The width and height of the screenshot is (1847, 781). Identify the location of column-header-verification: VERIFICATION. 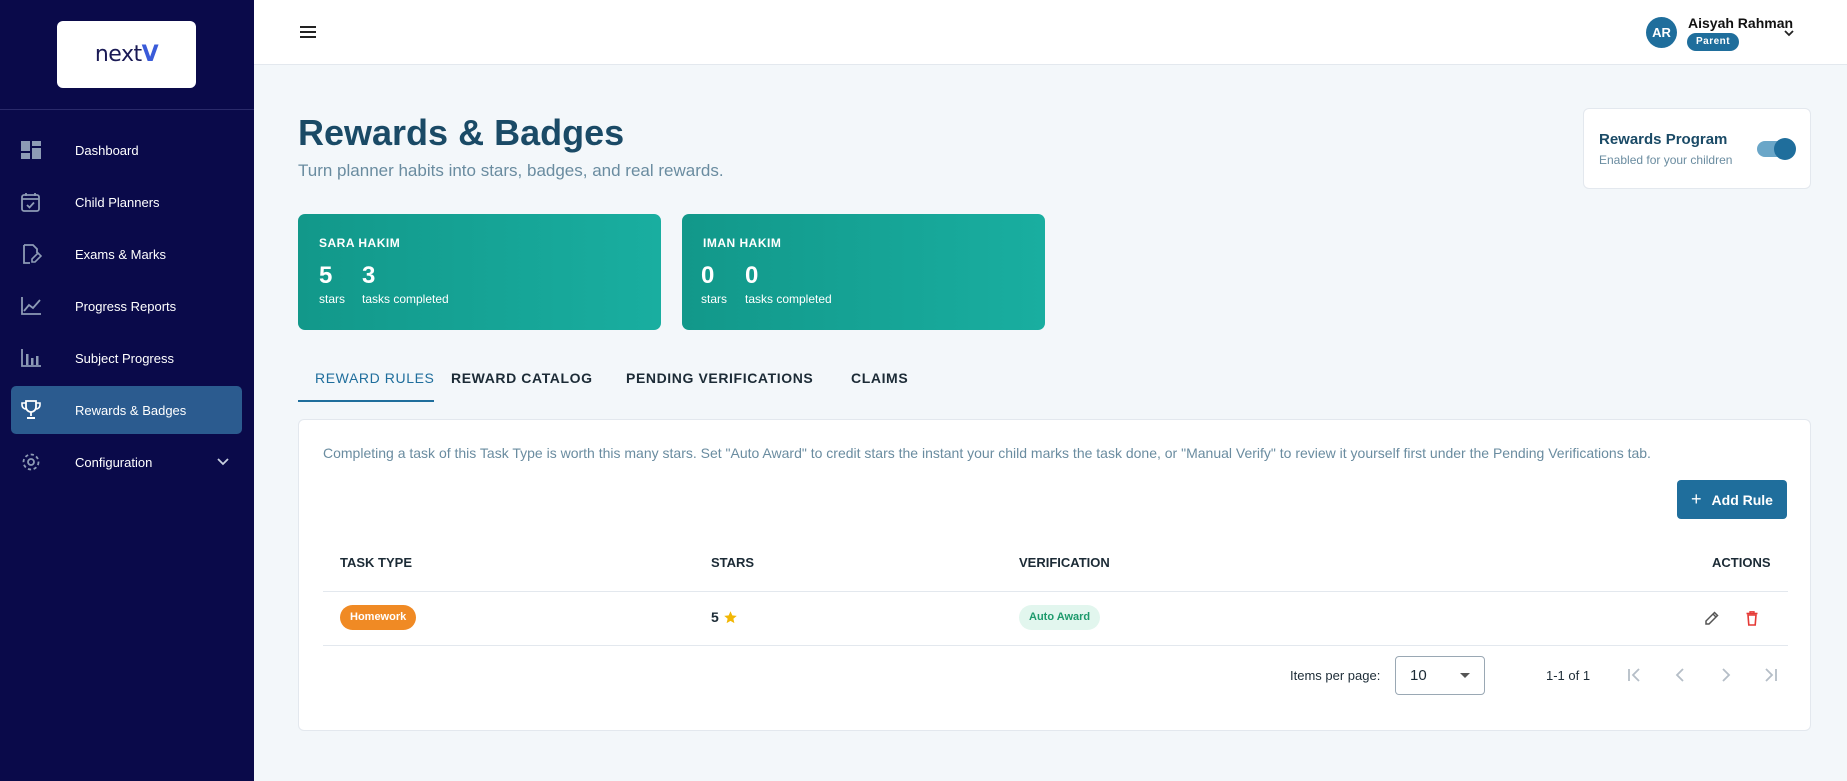
(1064, 562).